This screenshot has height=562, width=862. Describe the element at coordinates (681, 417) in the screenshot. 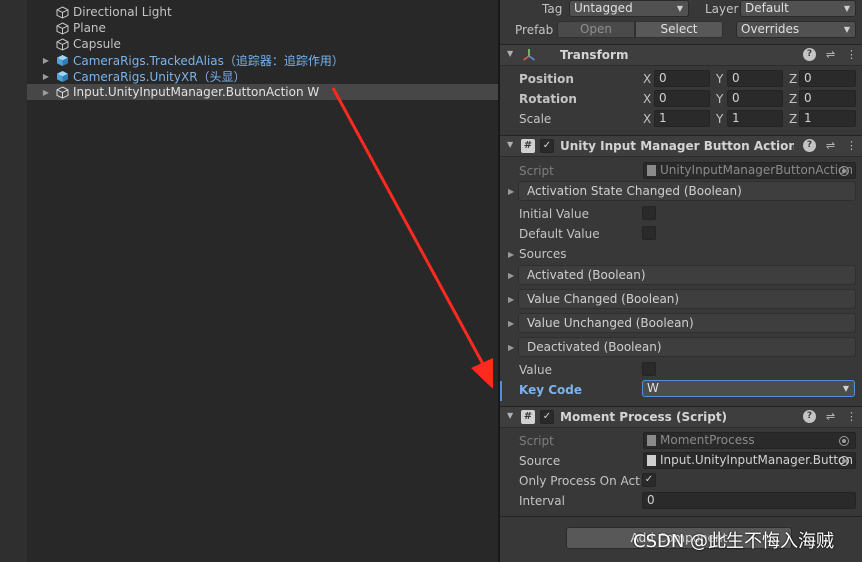

I see `moment-process-header: ▼ # ✓ Moment Process (Script) ? ⇌ ⋮` at that location.